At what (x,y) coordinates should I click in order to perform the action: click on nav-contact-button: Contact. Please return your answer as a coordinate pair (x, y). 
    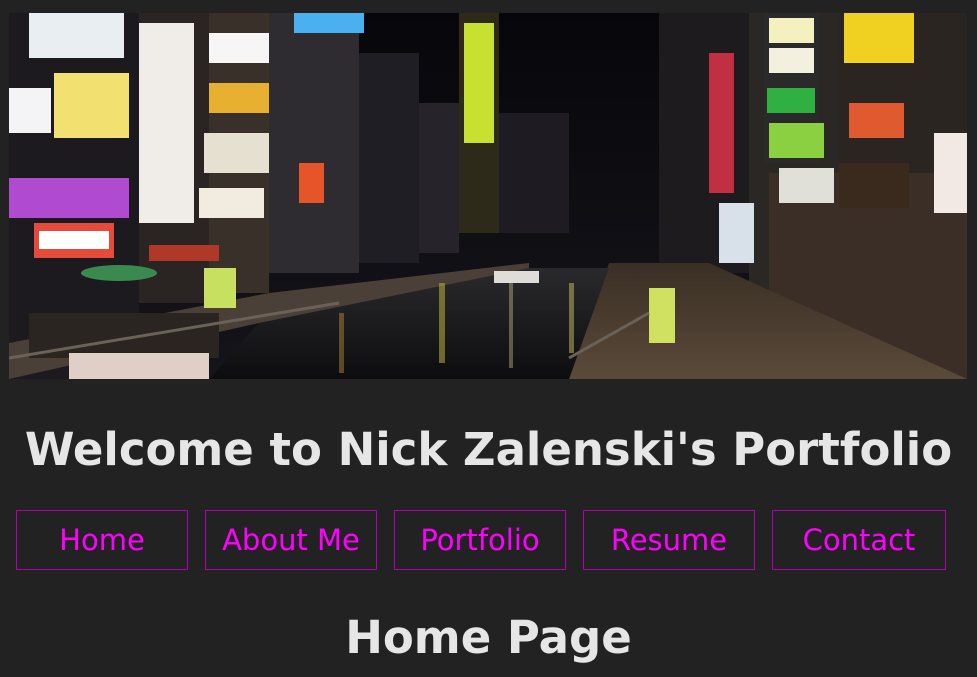
    Looking at the image, I should click on (859, 540).